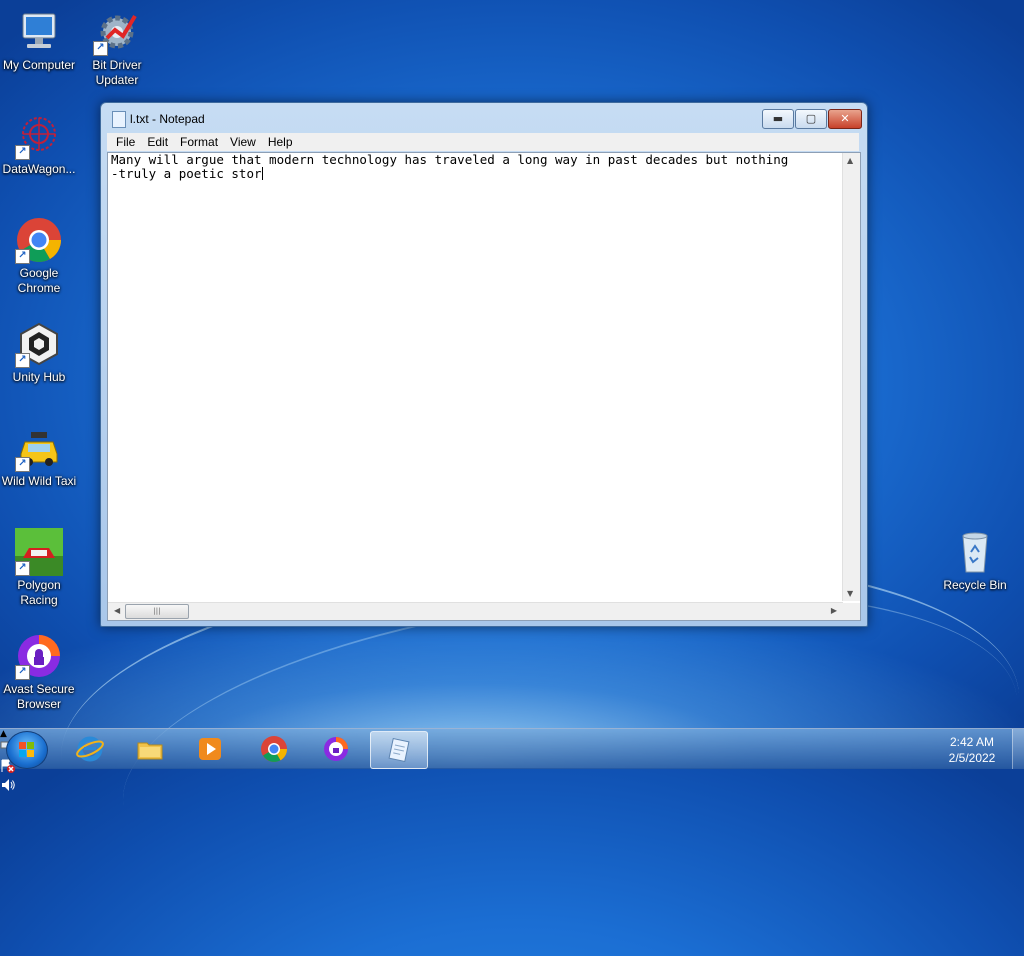  Describe the element at coordinates (972, 758) in the screenshot. I see `clock-date: 2/5/2022` at that location.